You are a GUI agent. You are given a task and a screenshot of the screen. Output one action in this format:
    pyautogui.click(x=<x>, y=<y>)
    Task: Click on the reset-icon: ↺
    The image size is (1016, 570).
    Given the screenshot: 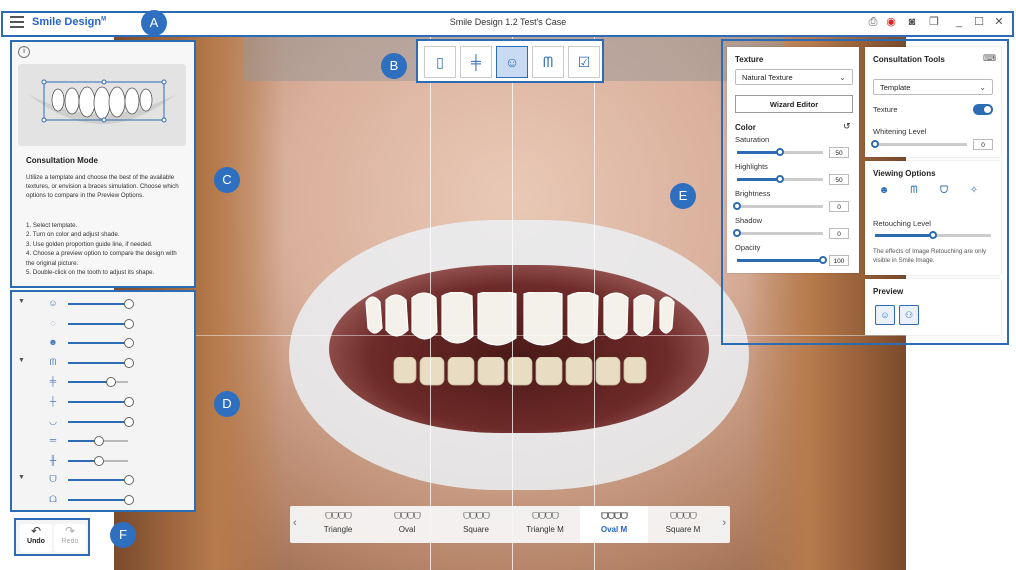 What is the action you would take?
    pyautogui.click(x=847, y=126)
    